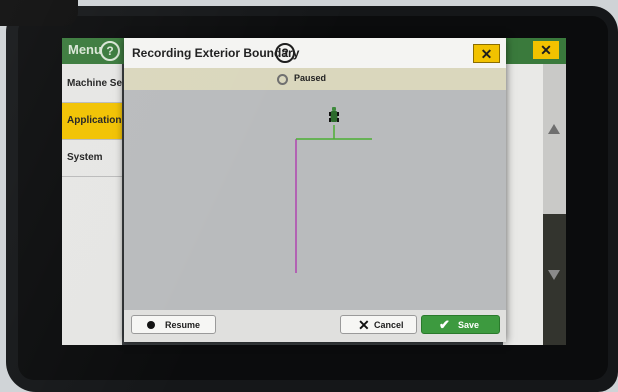 The width and height of the screenshot is (618, 392). What do you see at coordinates (92, 121) in the screenshot?
I see `sidebar-item-applications: Applications` at bounding box center [92, 121].